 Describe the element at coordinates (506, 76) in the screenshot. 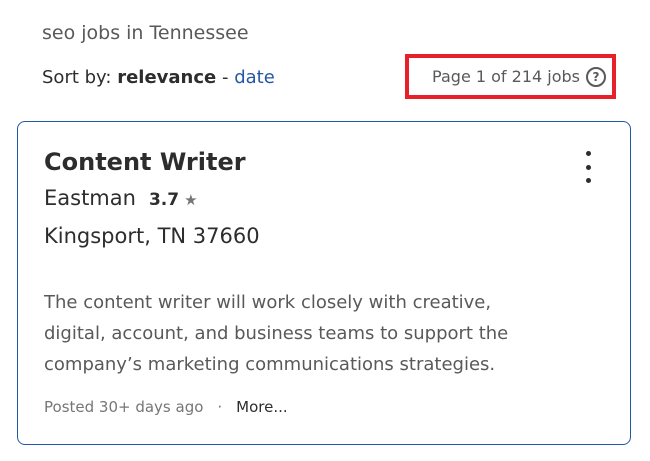

I see `page-count-text: Page 1 of 214 jobs` at that location.